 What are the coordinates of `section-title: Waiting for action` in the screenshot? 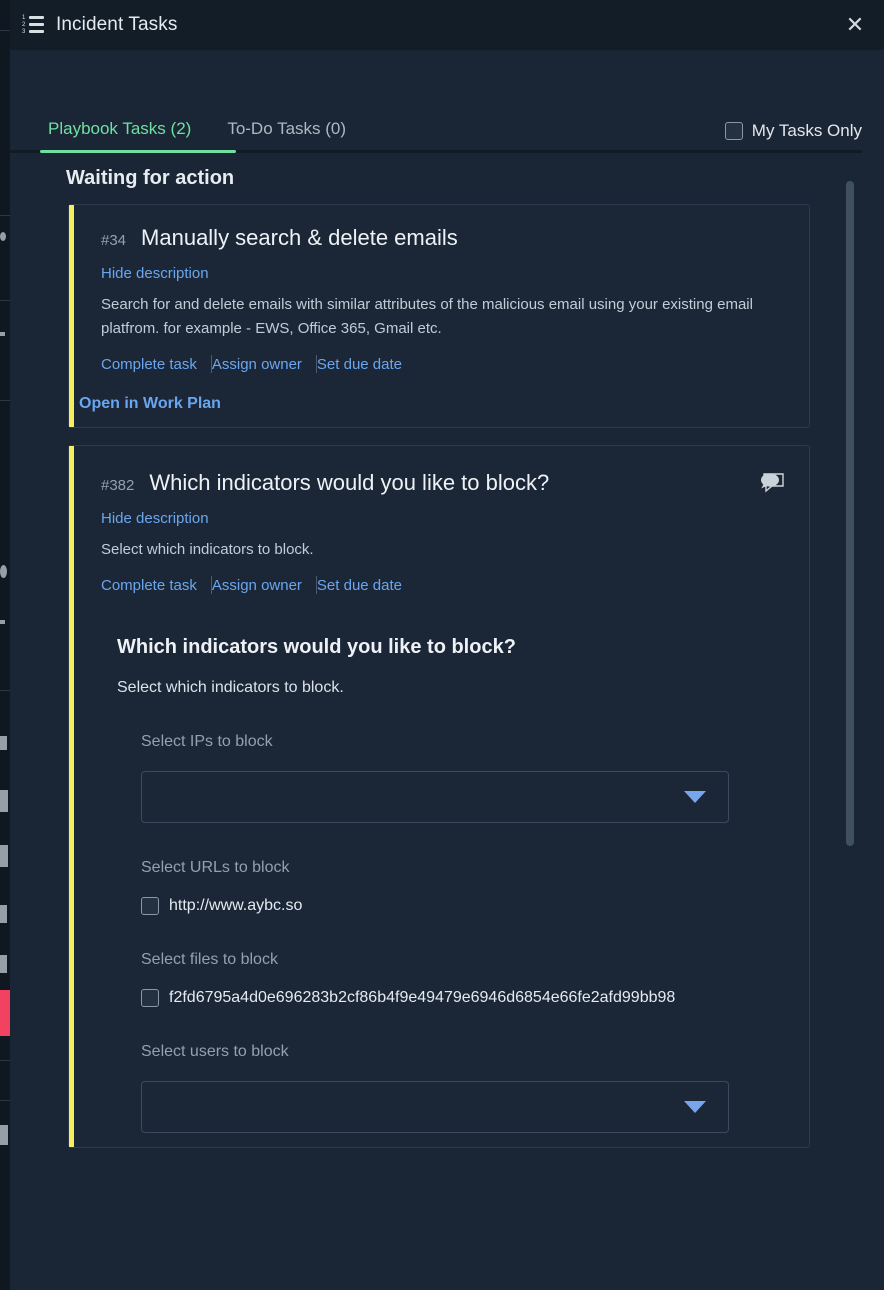 It's located at (150, 178).